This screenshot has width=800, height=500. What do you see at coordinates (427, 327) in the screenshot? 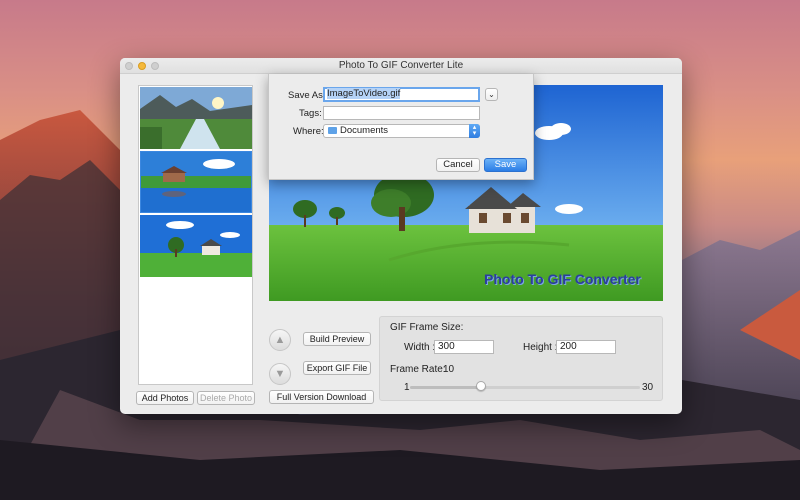
I see `frame-size-label: GIF Frame Size:` at bounding box center [427, 327].